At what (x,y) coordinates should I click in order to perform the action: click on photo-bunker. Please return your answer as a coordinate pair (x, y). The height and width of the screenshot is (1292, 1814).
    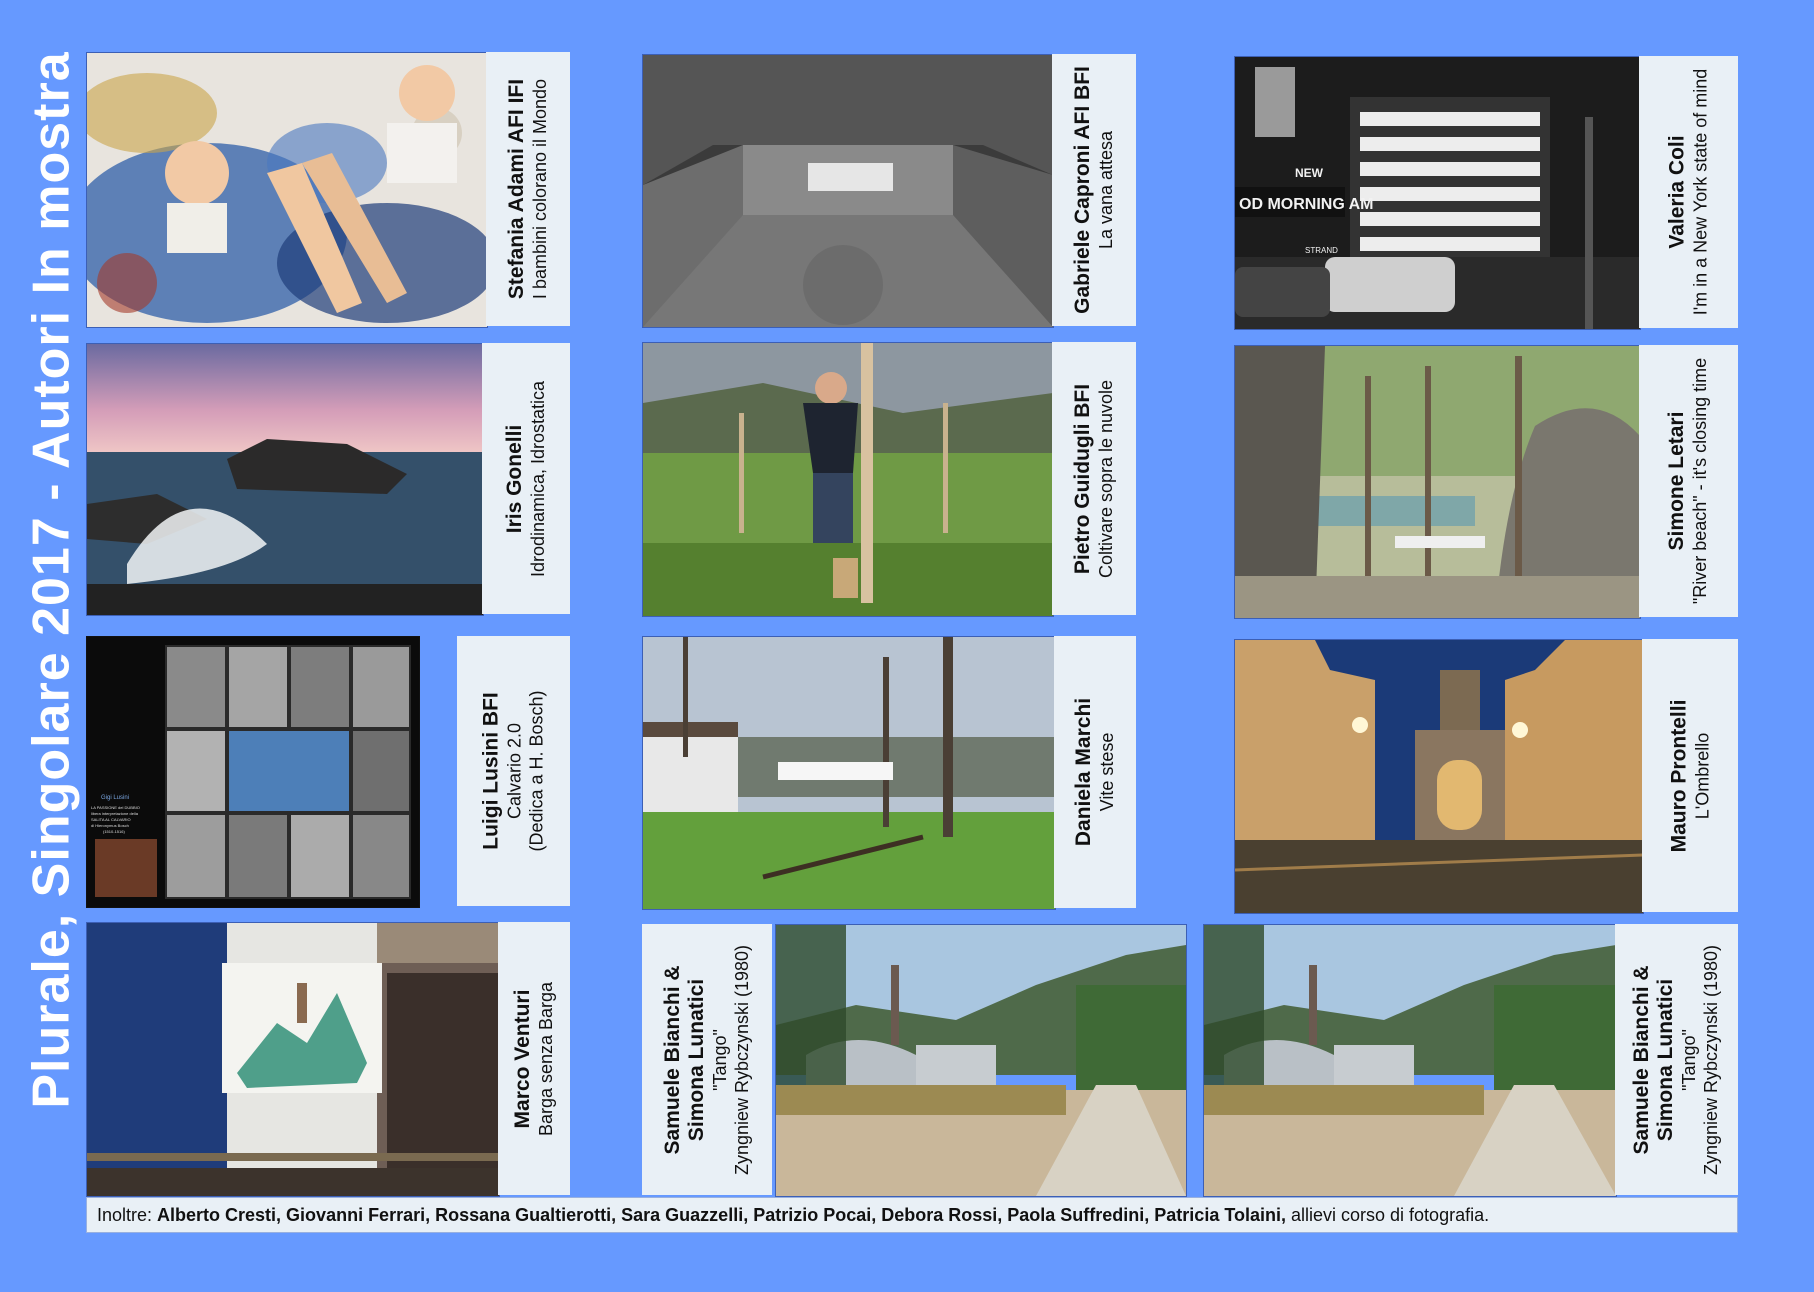
    Looking at the image, I should click on (848, 191).